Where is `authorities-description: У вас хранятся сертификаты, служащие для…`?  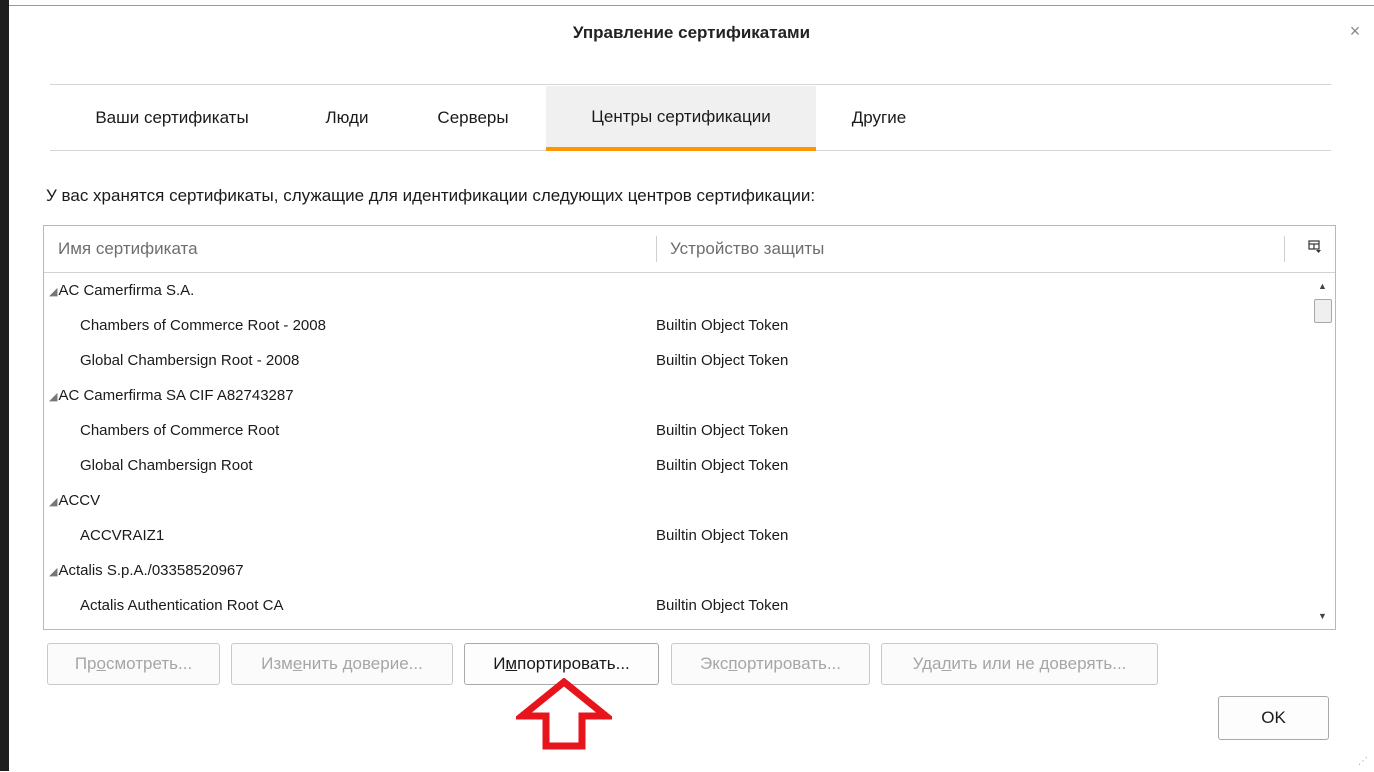 authorities-description: У вас хранятся сертификаты, служащие для… is located at coordinates (431, 195).